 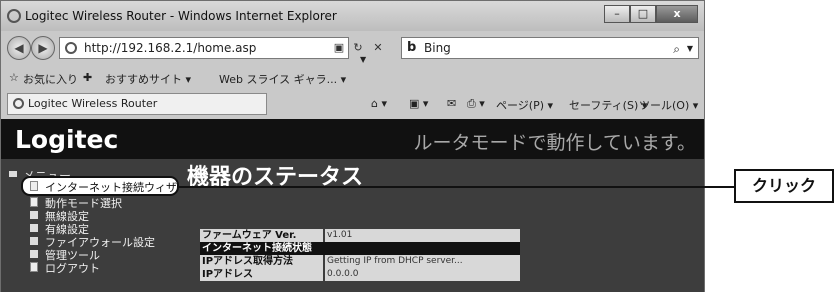 What do you see at coordinates (261, 261) in the screenshot?
I see `ip-method-label: IPアドレス取得方法` at bounding box center [261, 261].